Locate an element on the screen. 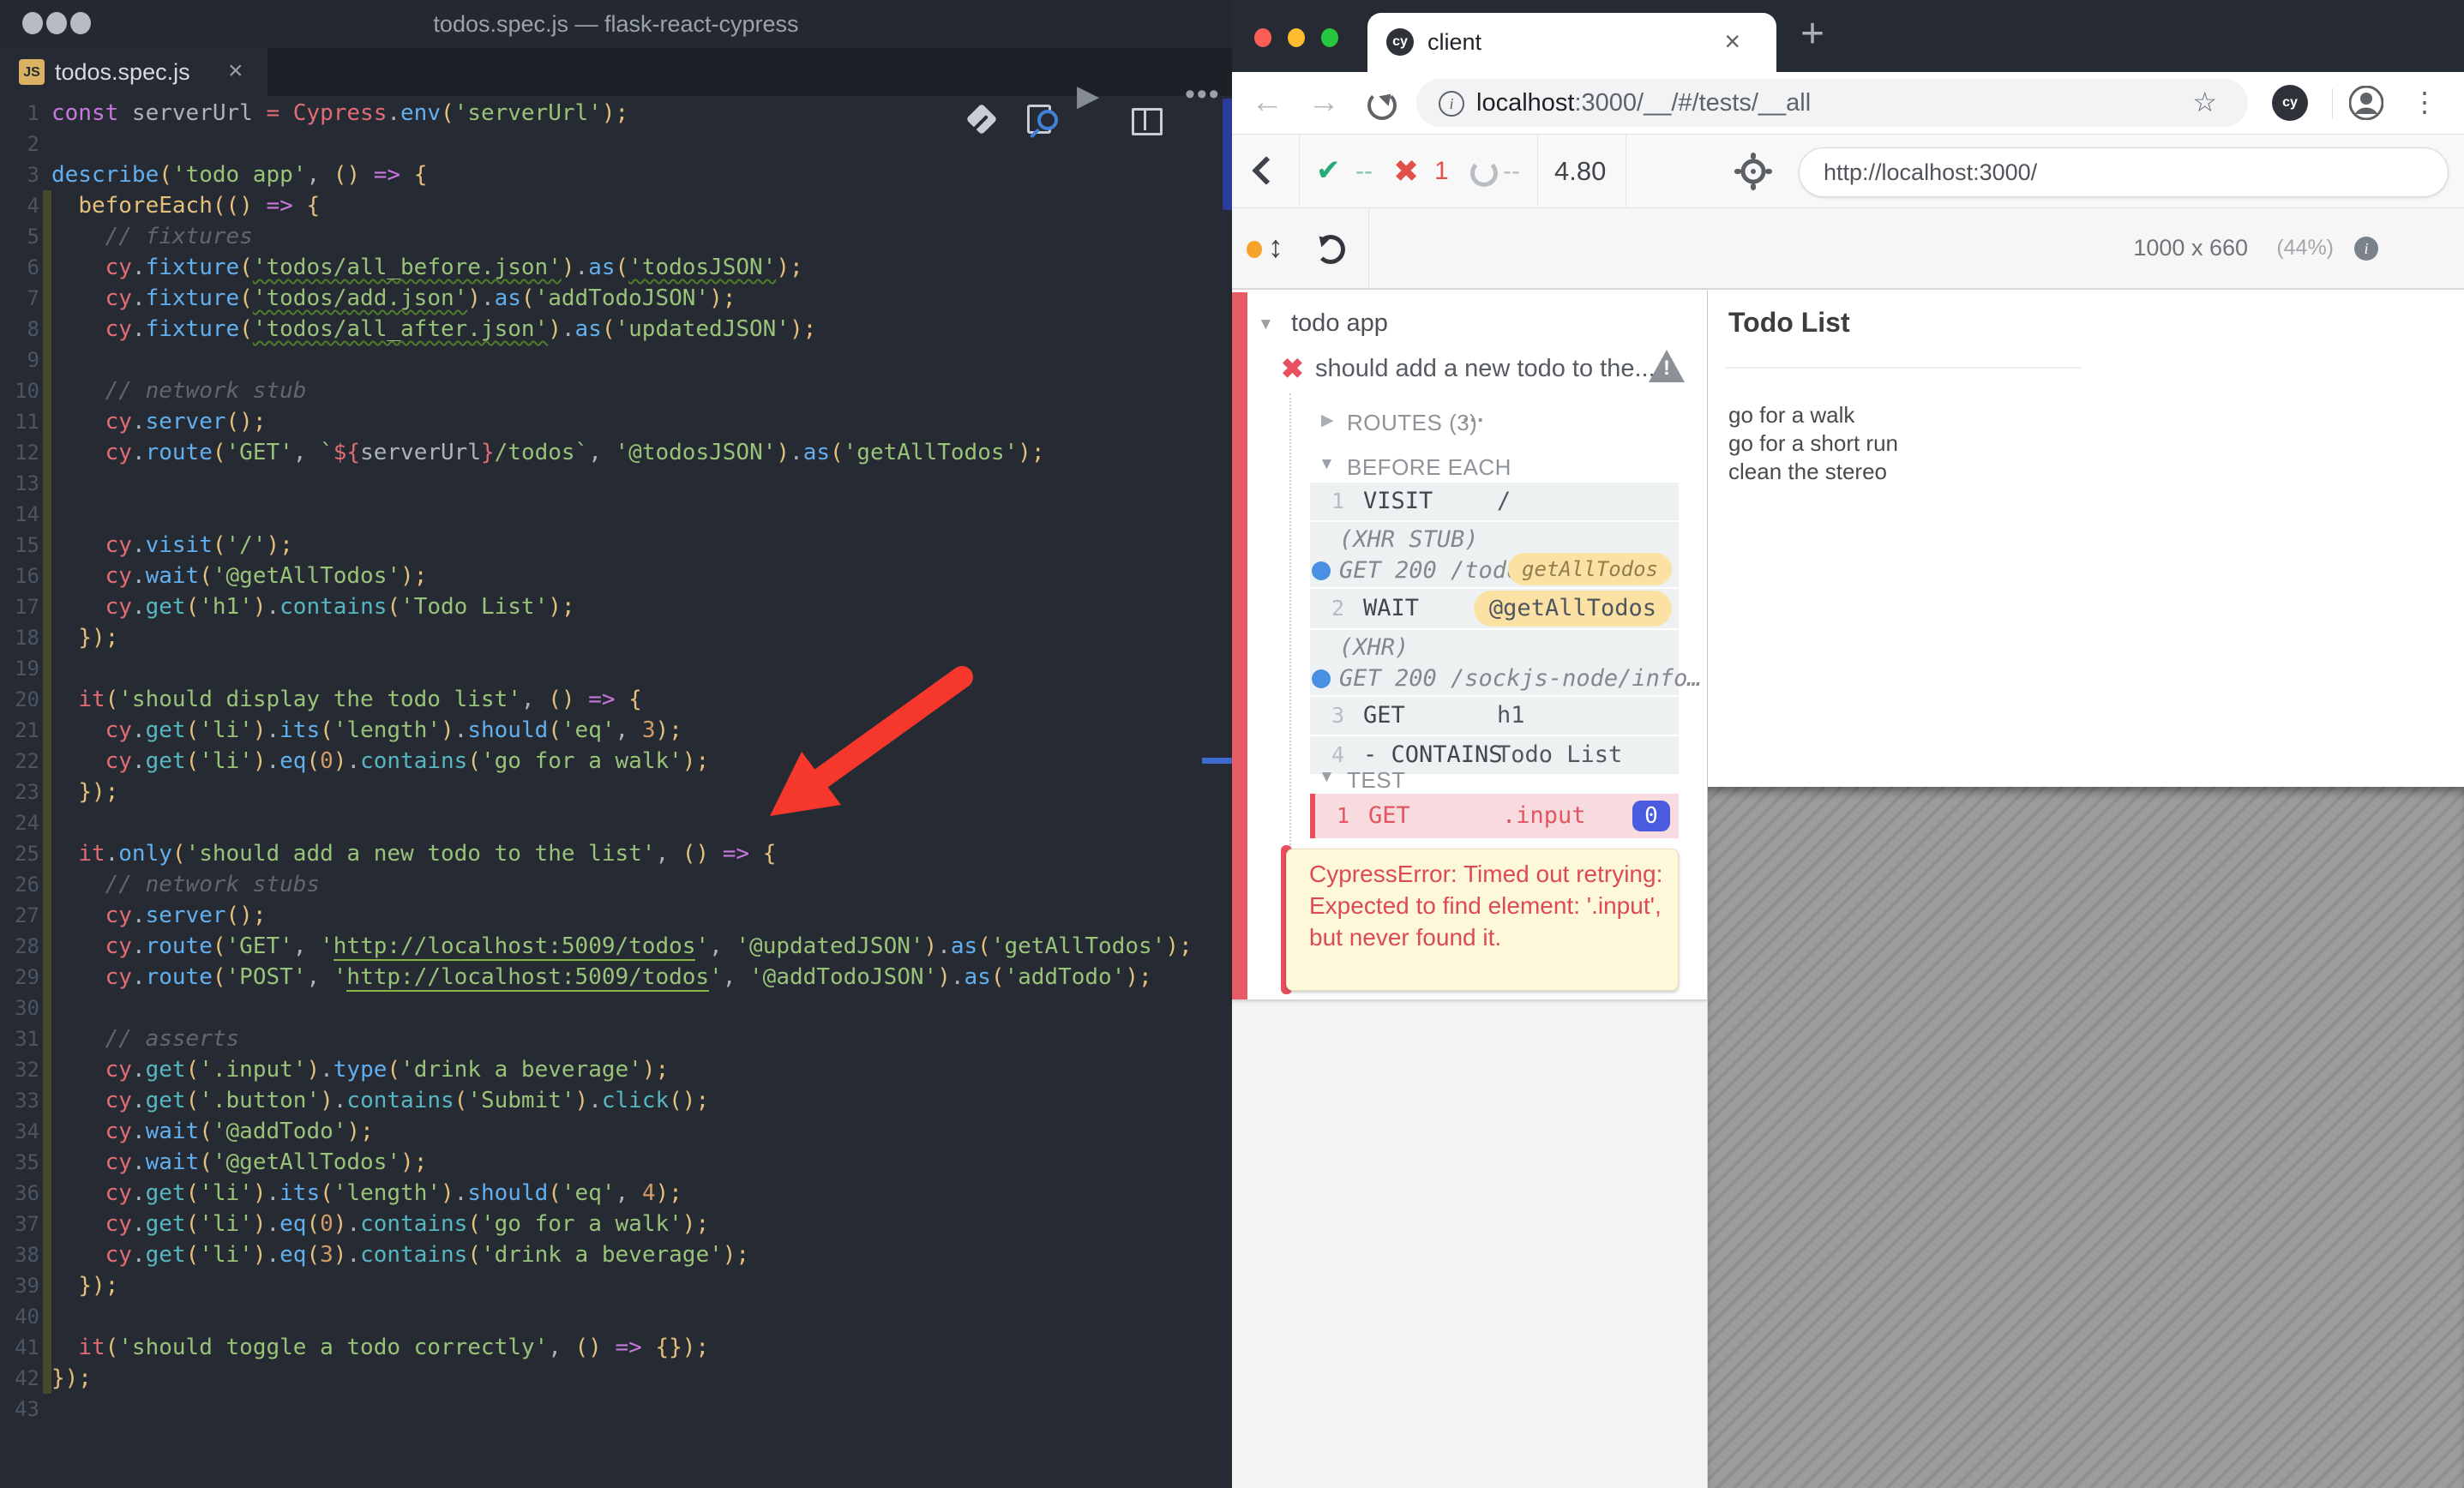 The height and width of the screenshot is (1488, 2464). back-to-tests-icon is located at coordinates (1266, 170).